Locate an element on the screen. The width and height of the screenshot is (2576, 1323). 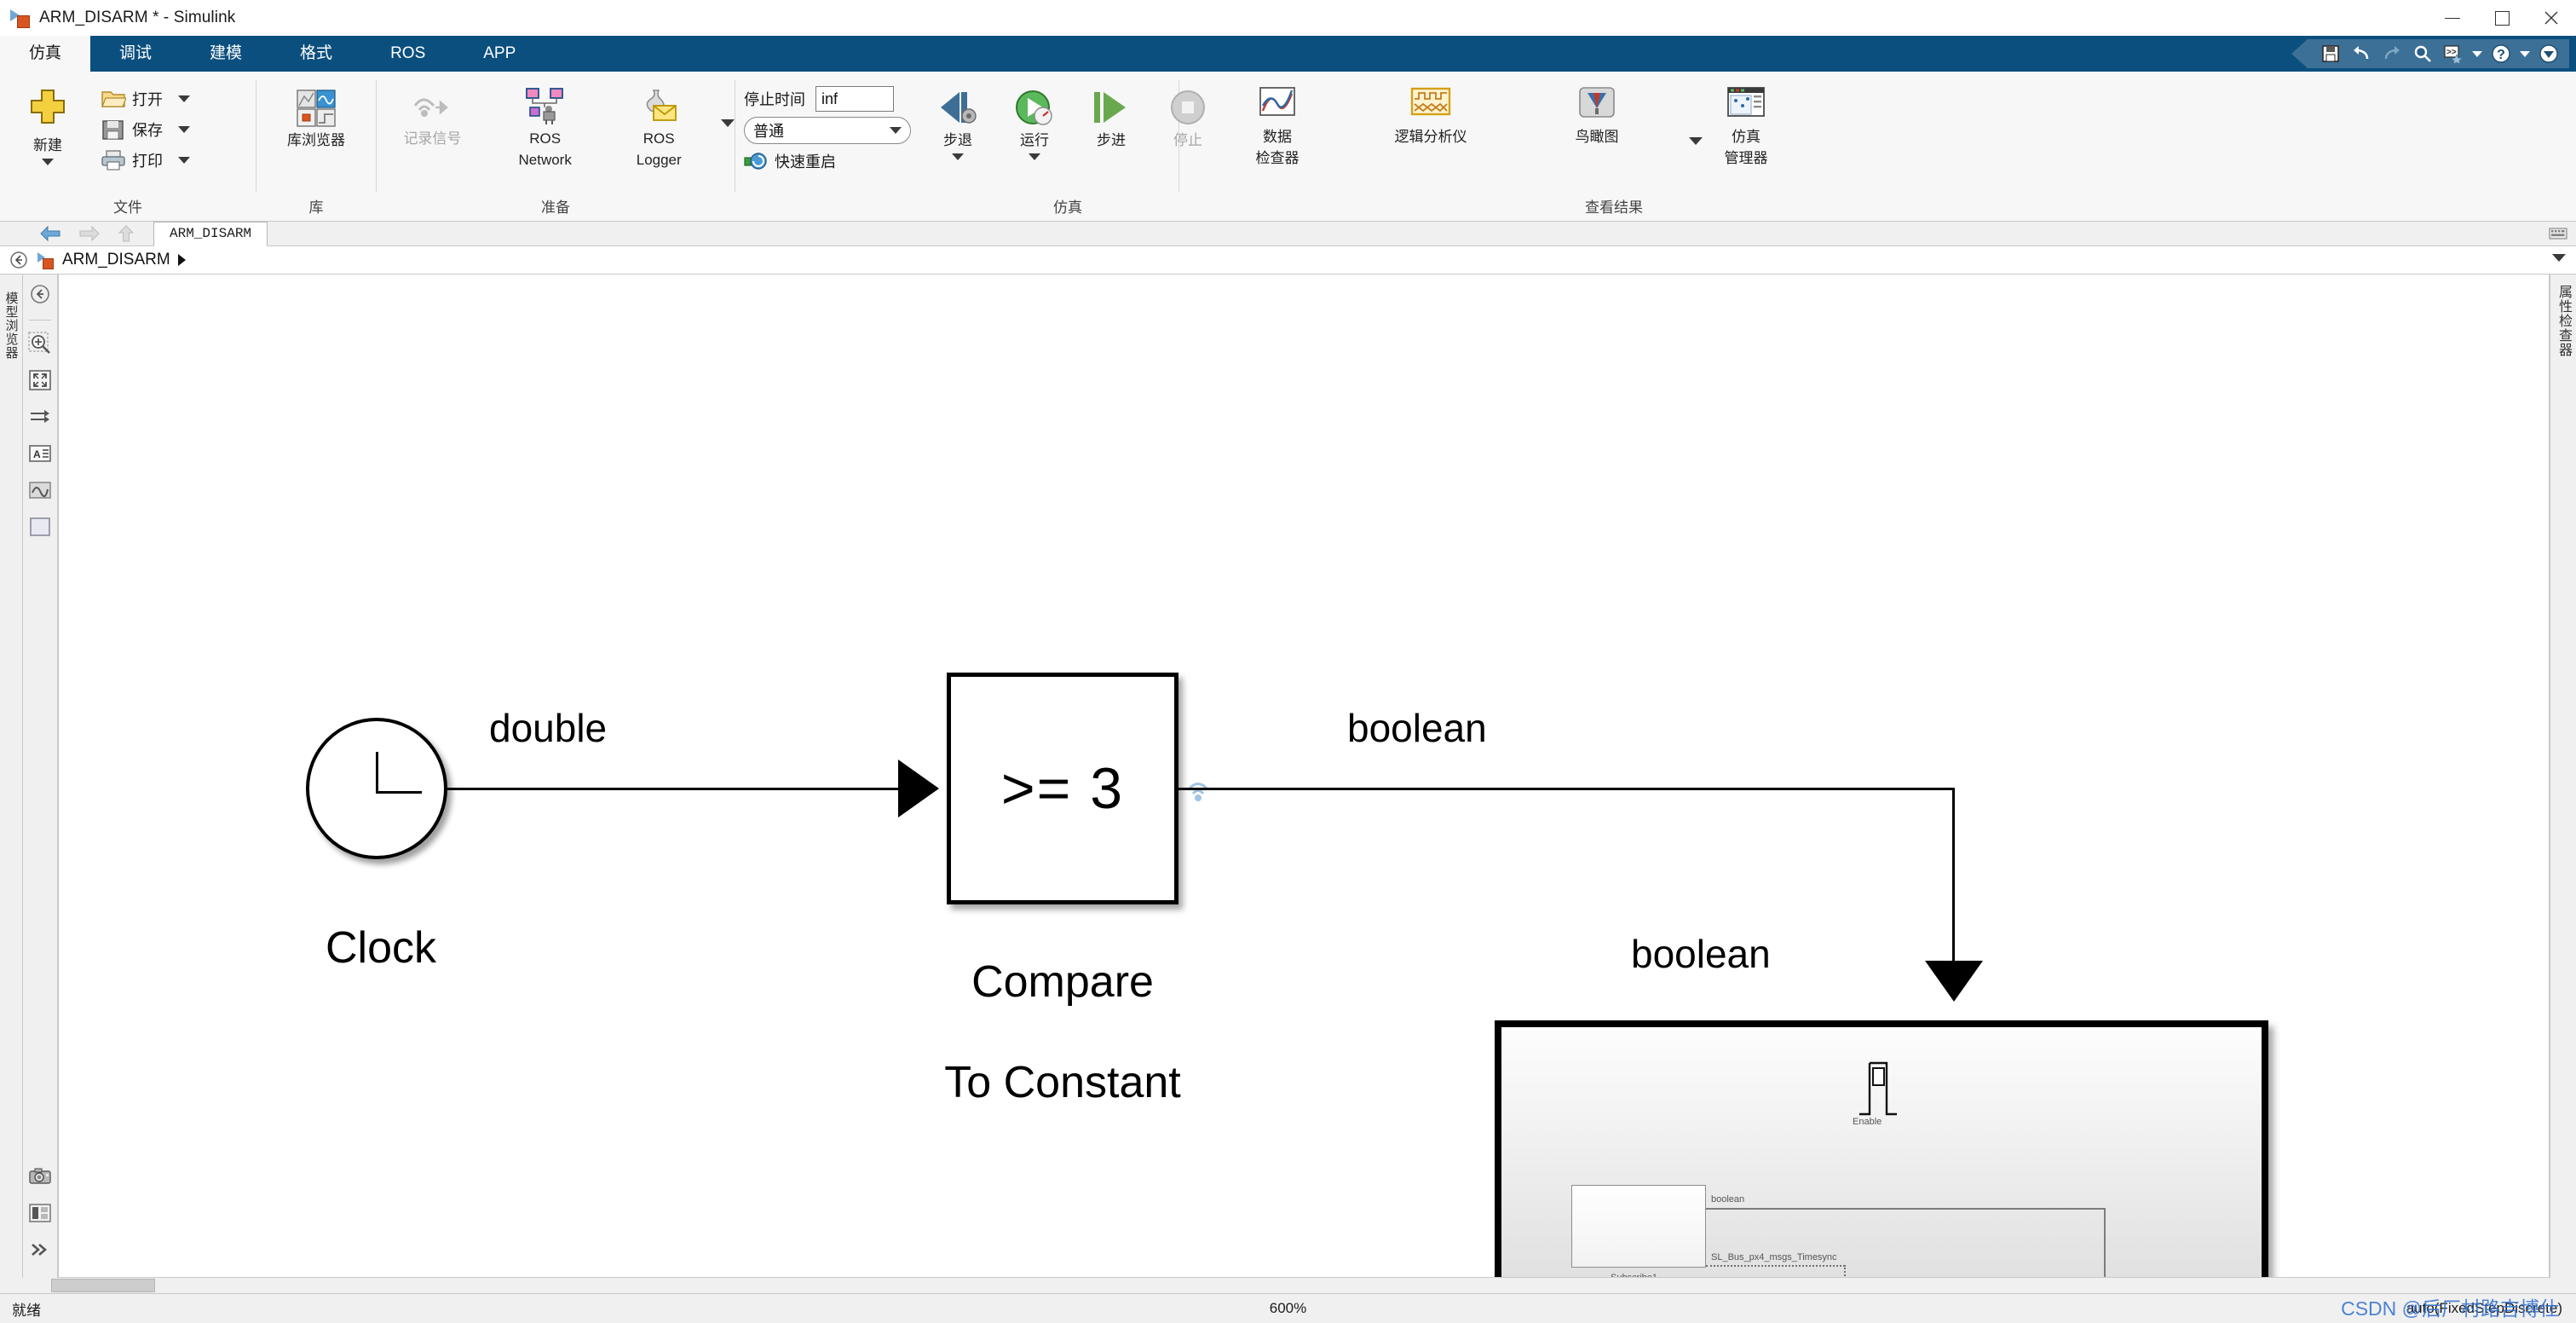
zoom-level: 600% is located at coordinates (1288, 1308).